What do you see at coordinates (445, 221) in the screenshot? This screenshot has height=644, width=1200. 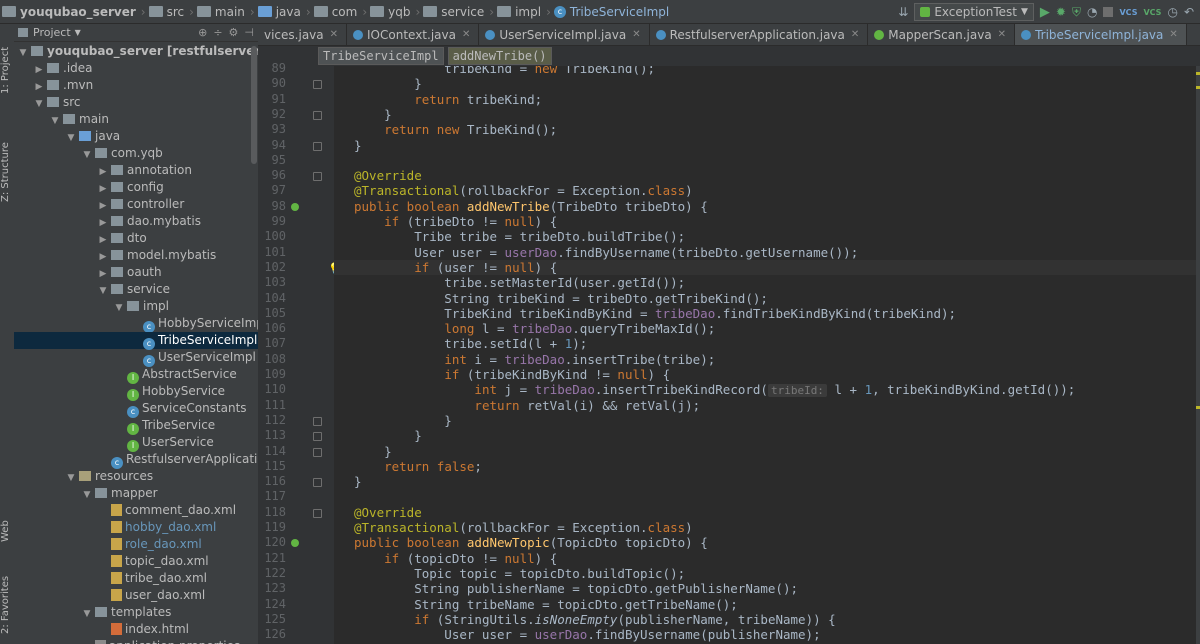 I see `code-line: if (tribeDto != null) {` at bounding box center [445, 221].